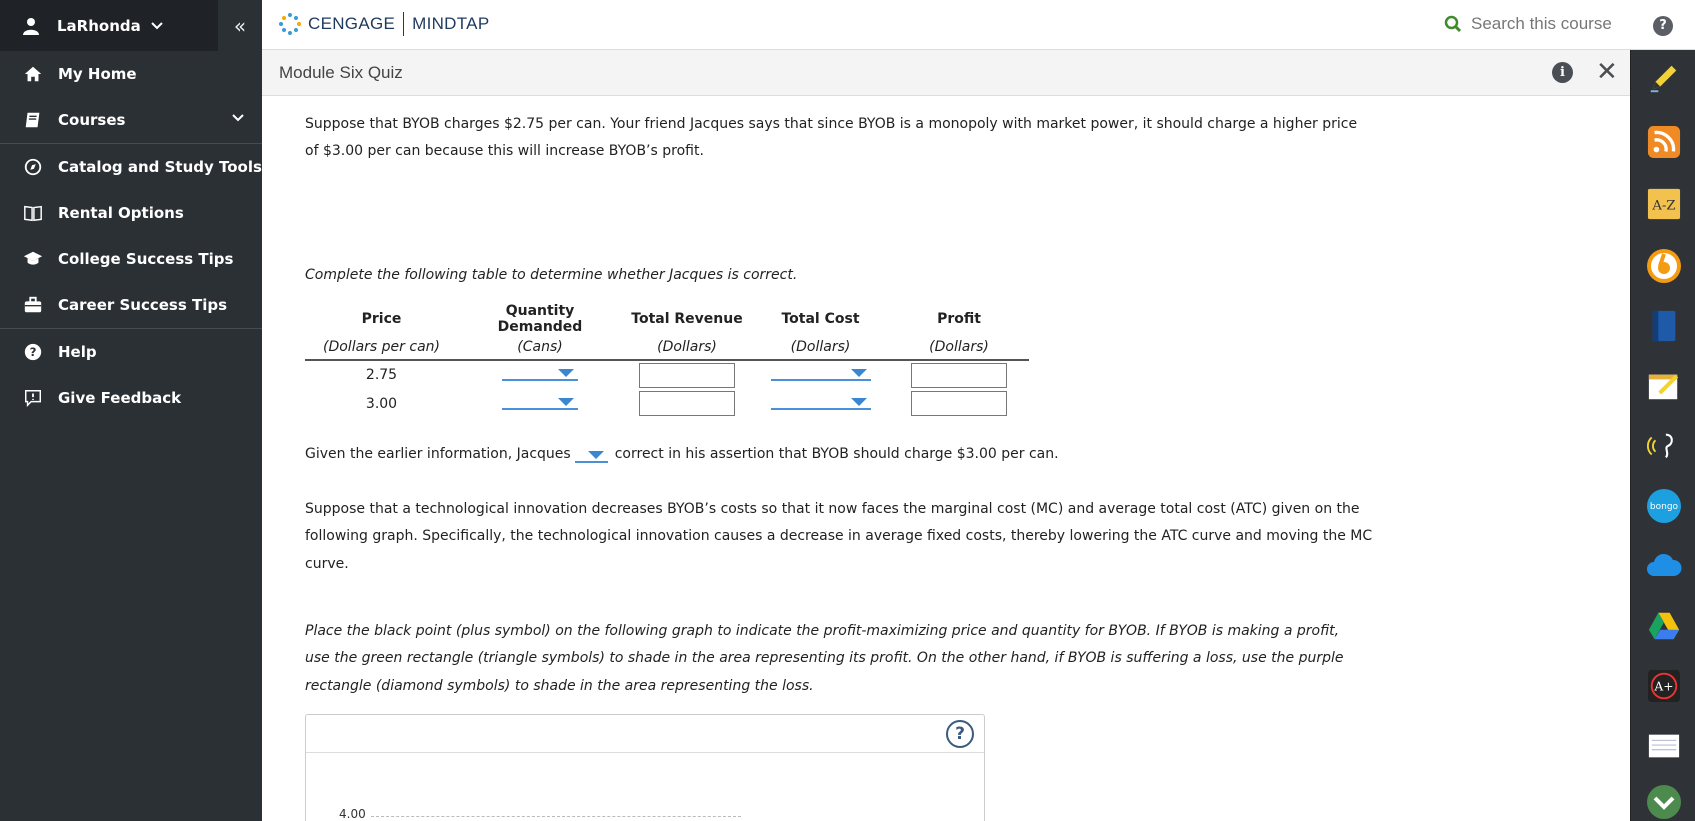  What do you see at coordinates (381, 403) in the screenshot?
I see `price-cell: 3.00` at bounding box center [381, 403].